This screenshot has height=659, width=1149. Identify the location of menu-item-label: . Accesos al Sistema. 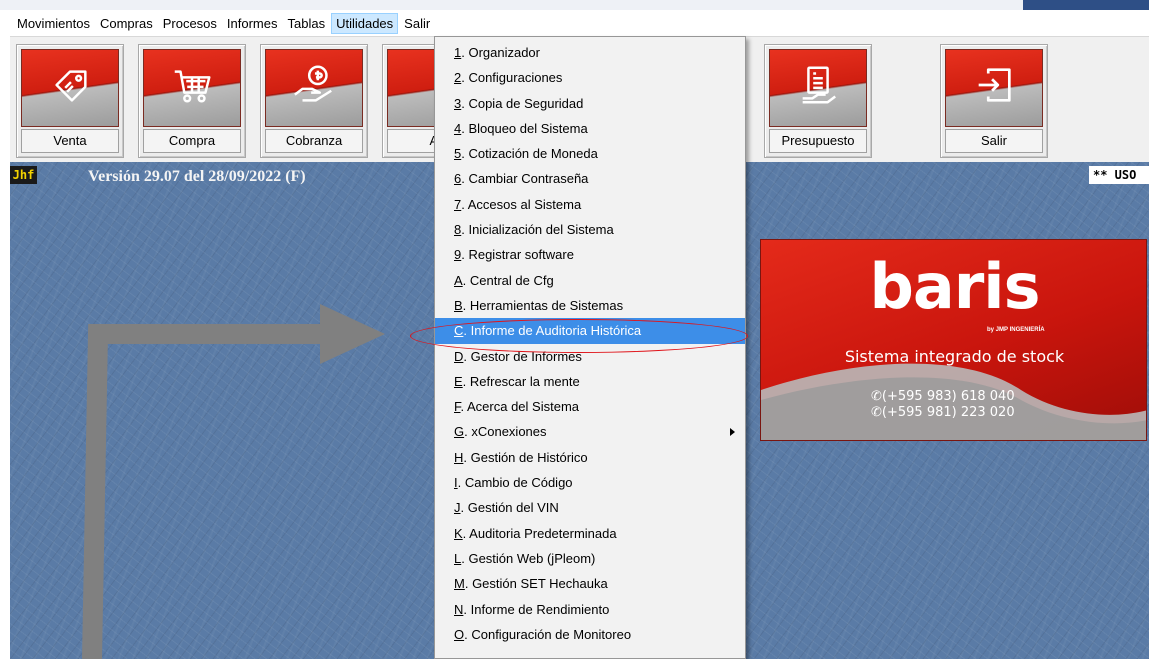
(521, 204).